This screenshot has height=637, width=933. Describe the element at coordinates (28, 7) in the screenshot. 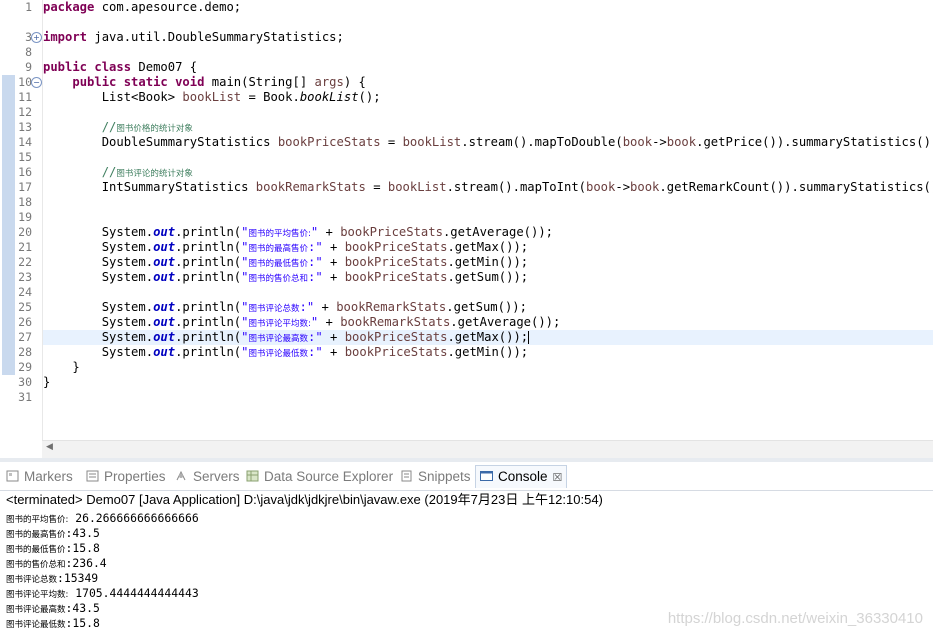

I see `line-number: 1` at that location.